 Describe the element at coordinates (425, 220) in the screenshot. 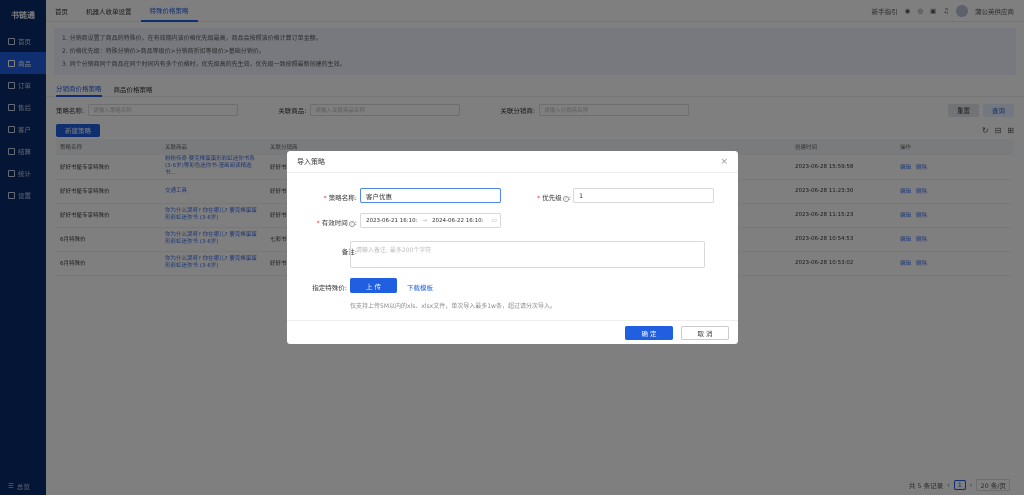

I see `arrow-icon: →` at that location.